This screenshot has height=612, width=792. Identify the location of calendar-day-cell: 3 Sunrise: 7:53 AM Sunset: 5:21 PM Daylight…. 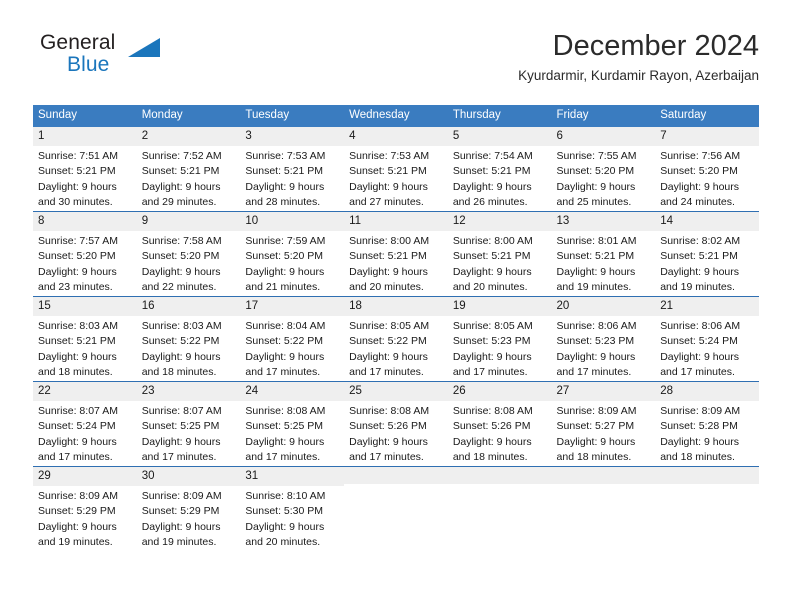
(292, 169).